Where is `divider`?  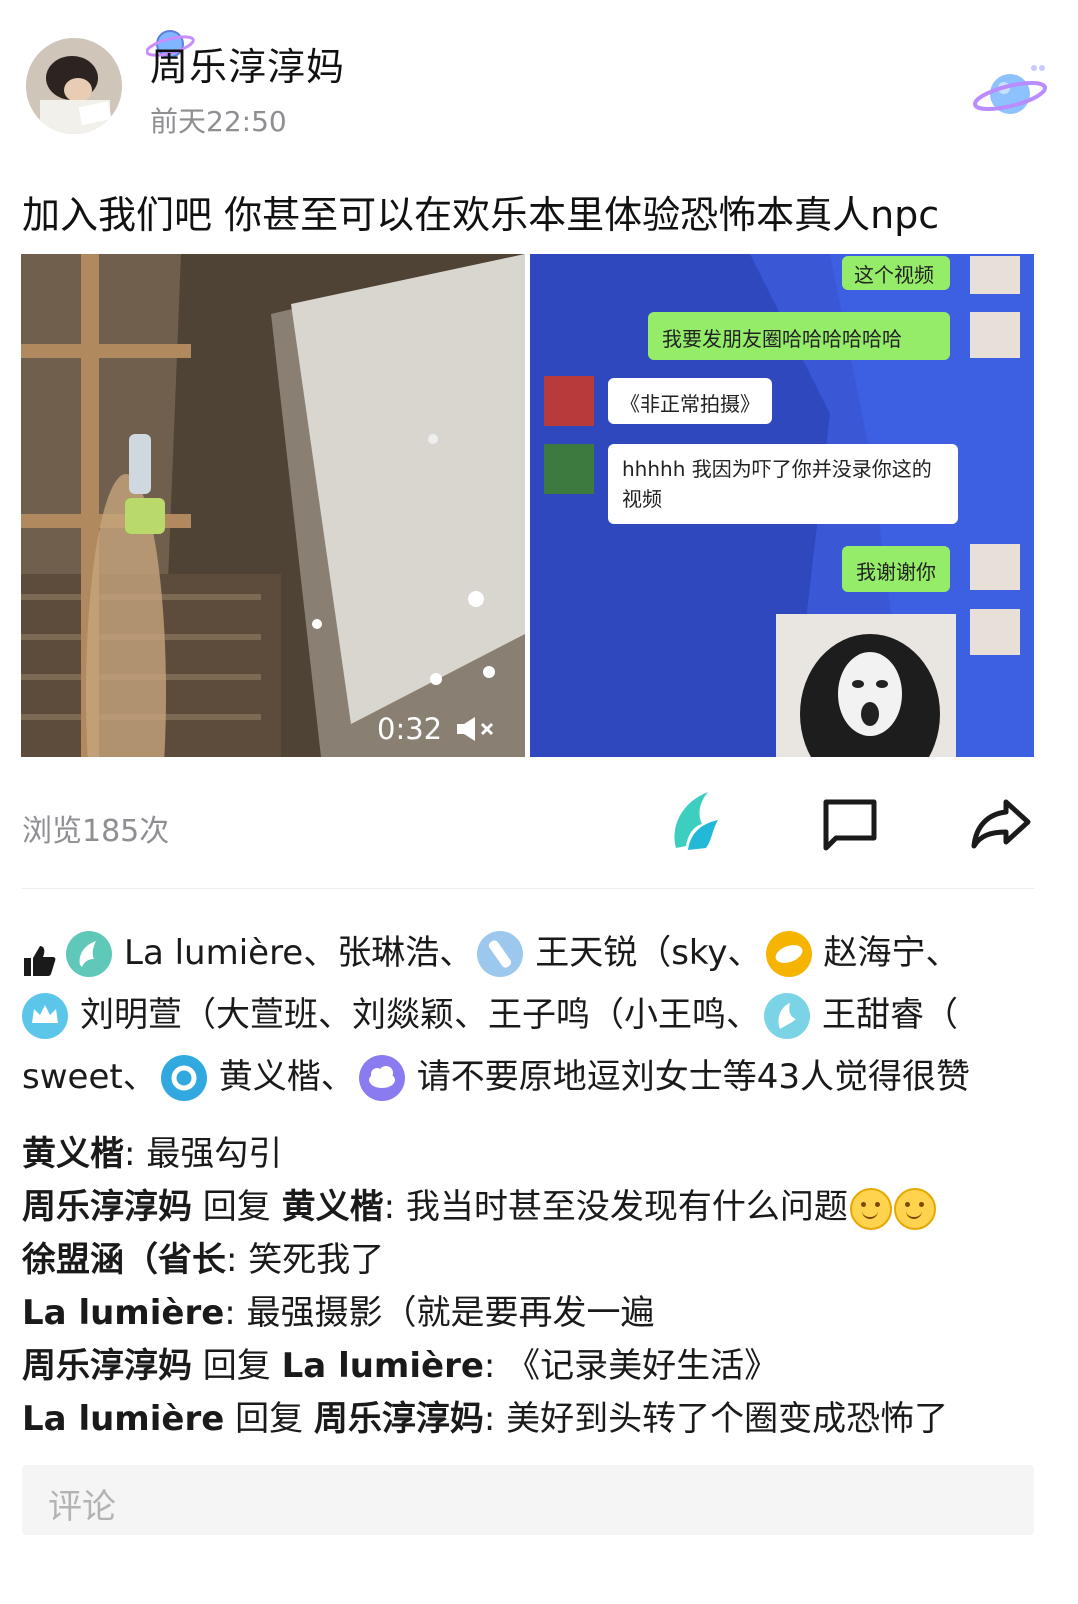
divider is located at coordinates (528, 888).